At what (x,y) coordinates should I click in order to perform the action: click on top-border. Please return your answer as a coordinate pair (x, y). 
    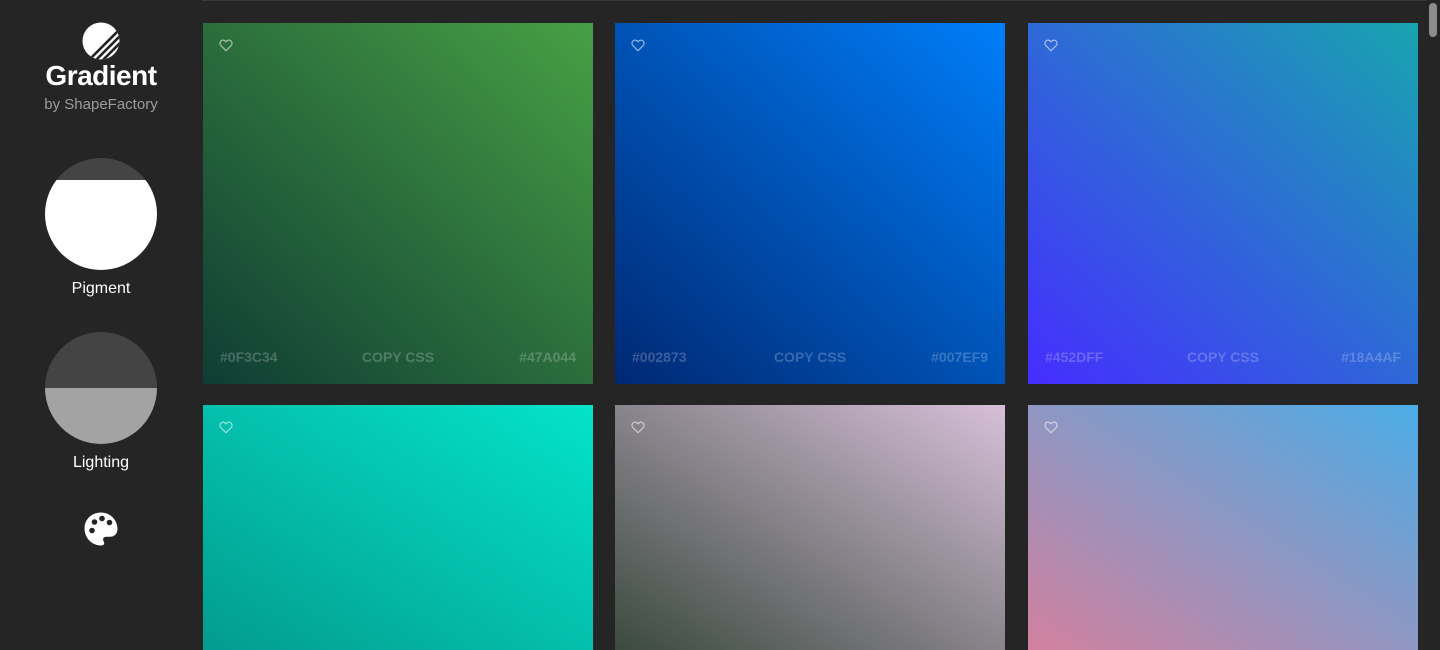
    Looking at the image, I should click on (720, 0).